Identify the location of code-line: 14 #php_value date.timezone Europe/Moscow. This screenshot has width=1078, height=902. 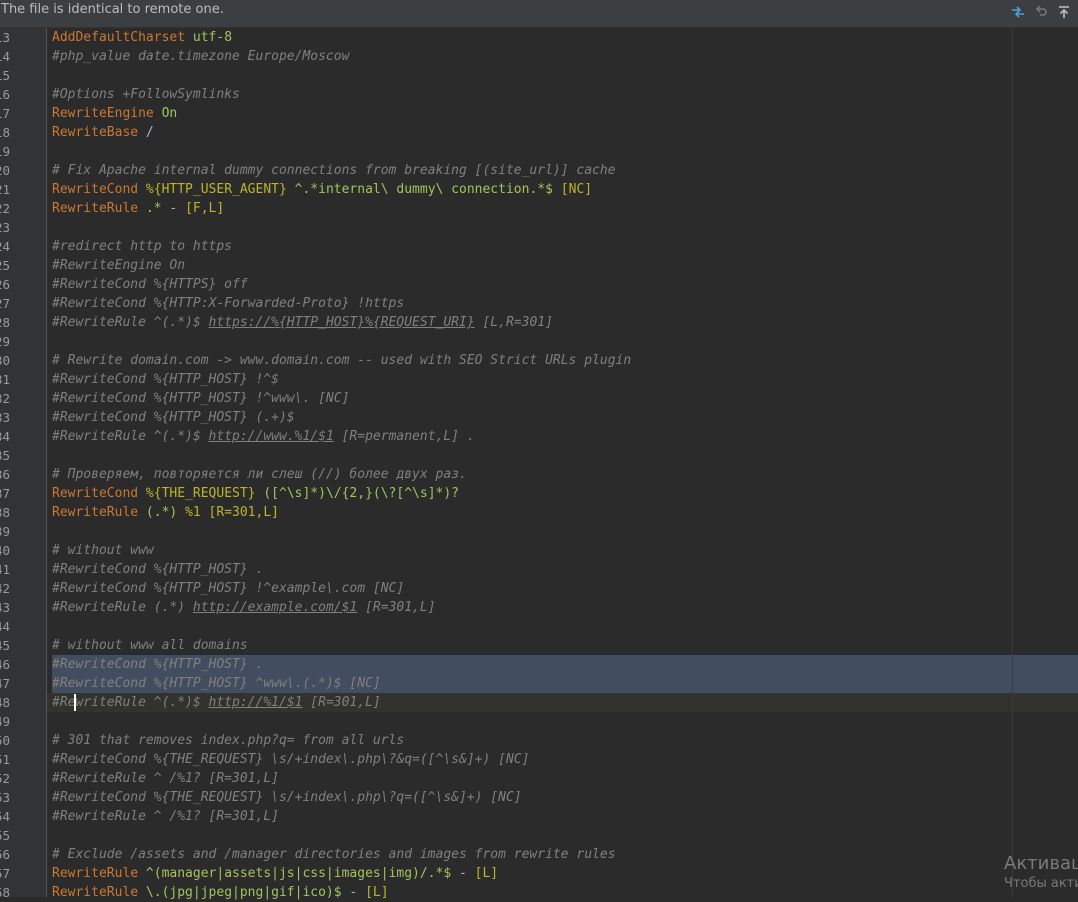
(539, 56).